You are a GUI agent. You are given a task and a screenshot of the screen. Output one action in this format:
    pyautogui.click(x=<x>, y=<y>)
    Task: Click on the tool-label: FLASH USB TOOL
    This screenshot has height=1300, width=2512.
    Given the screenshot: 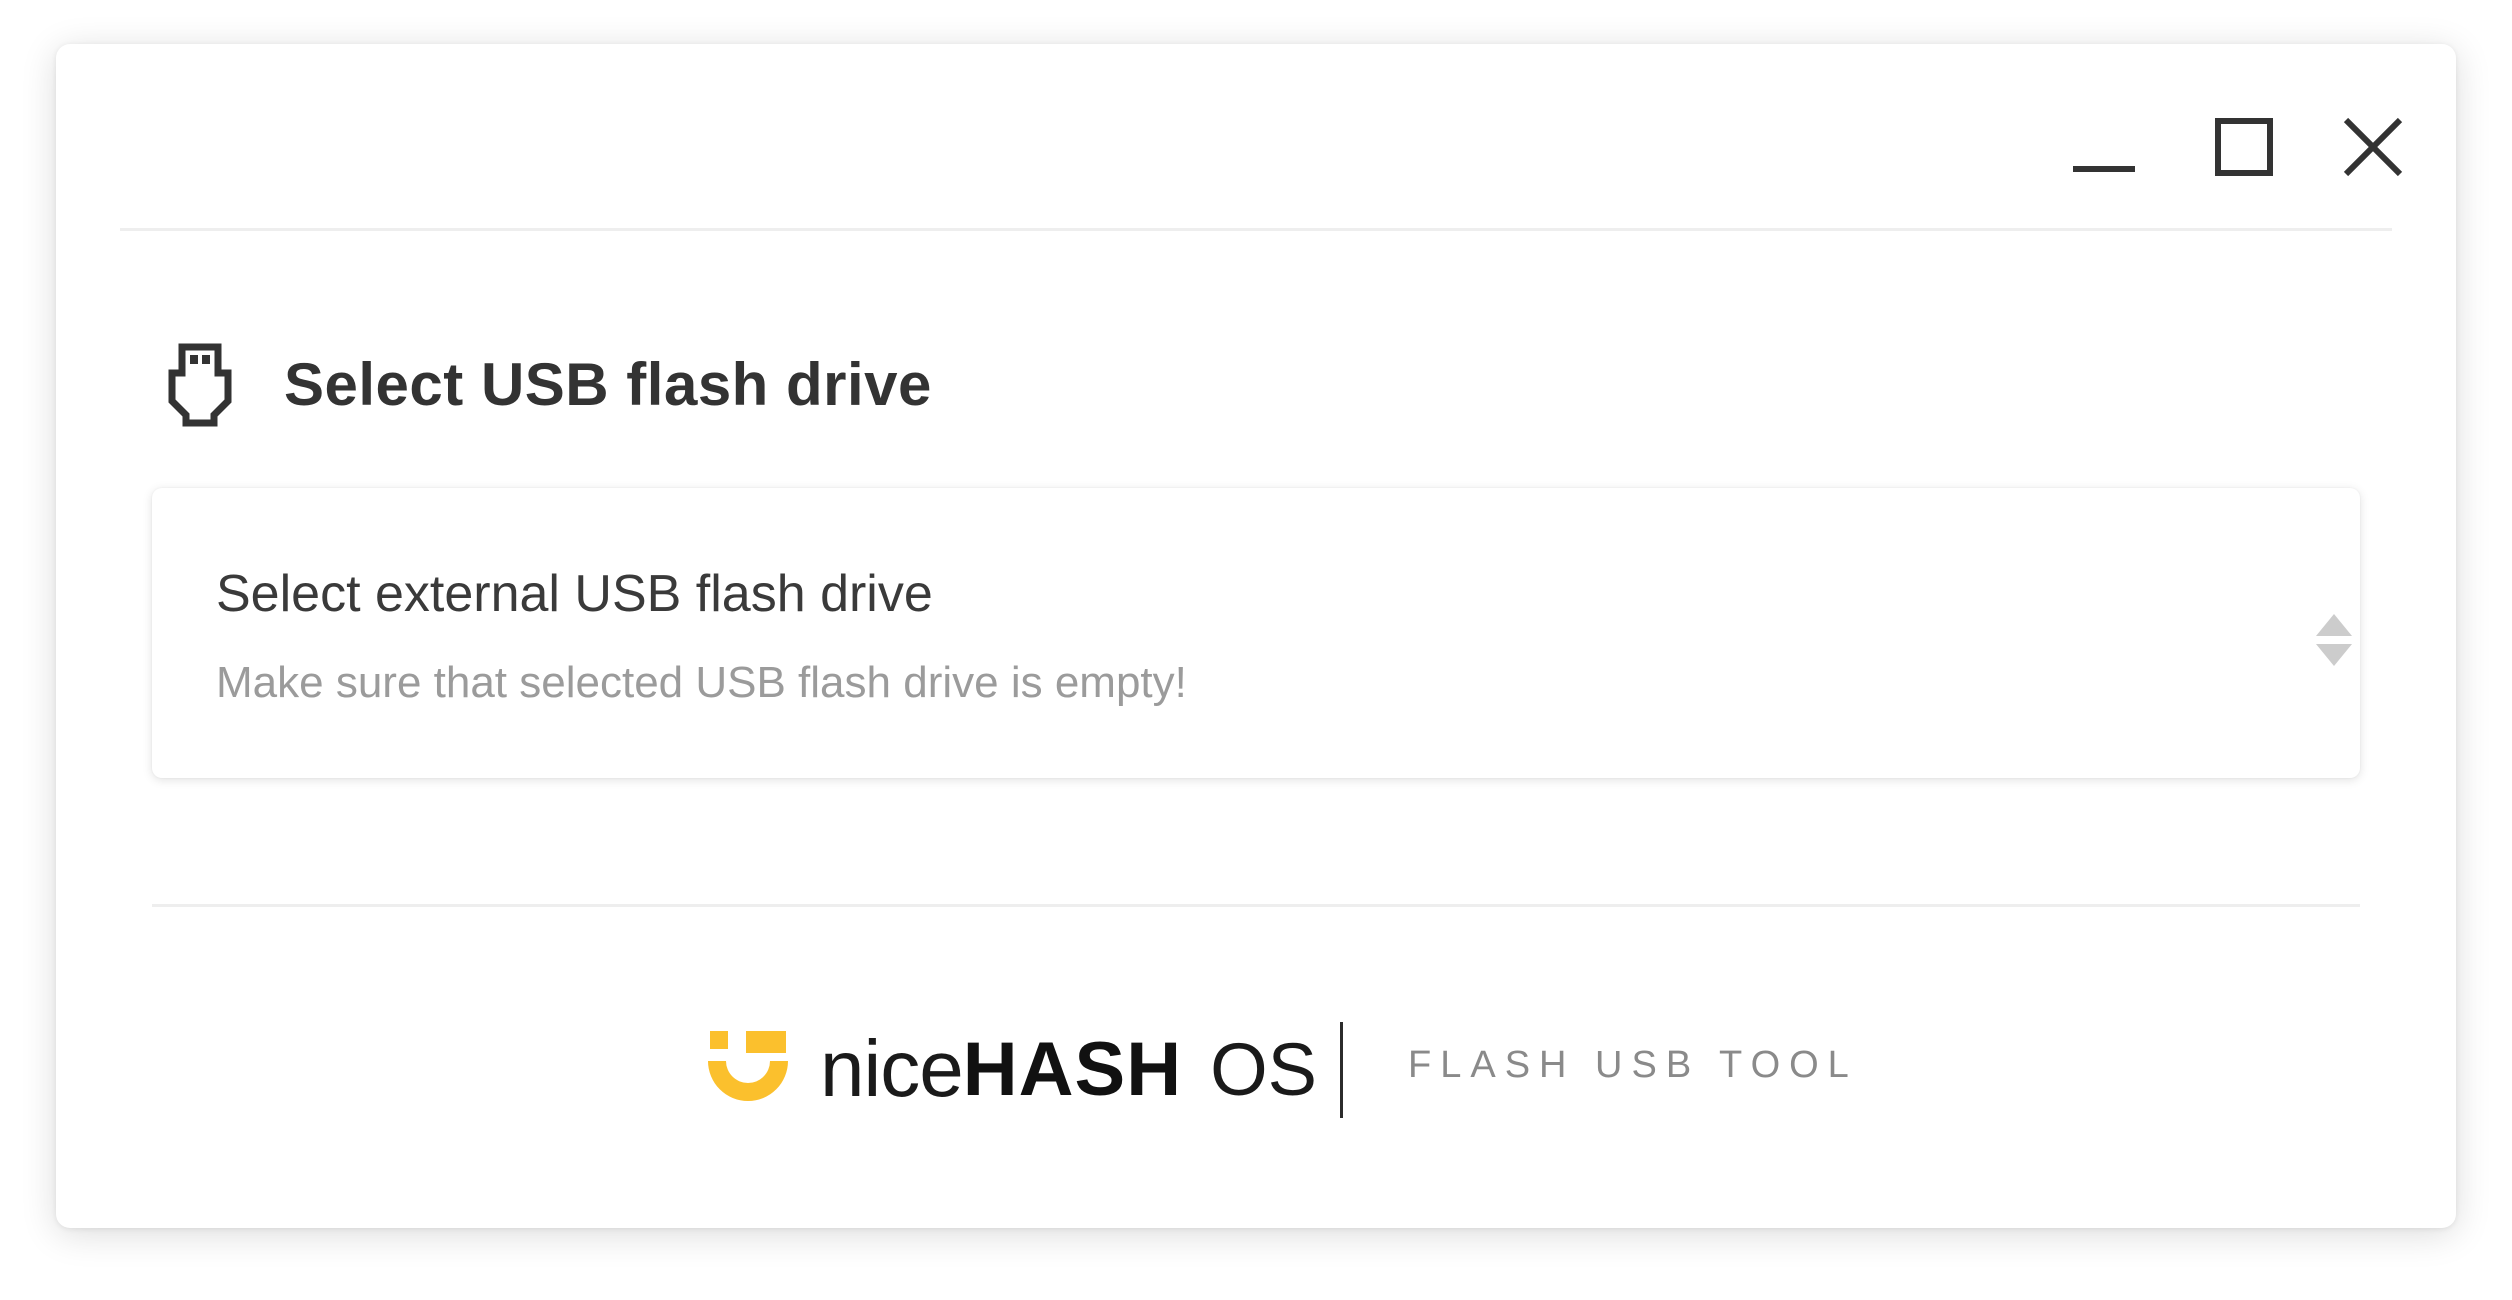 What is the action you would take?
    pyautogui.click(x=1633, y=1065)
    